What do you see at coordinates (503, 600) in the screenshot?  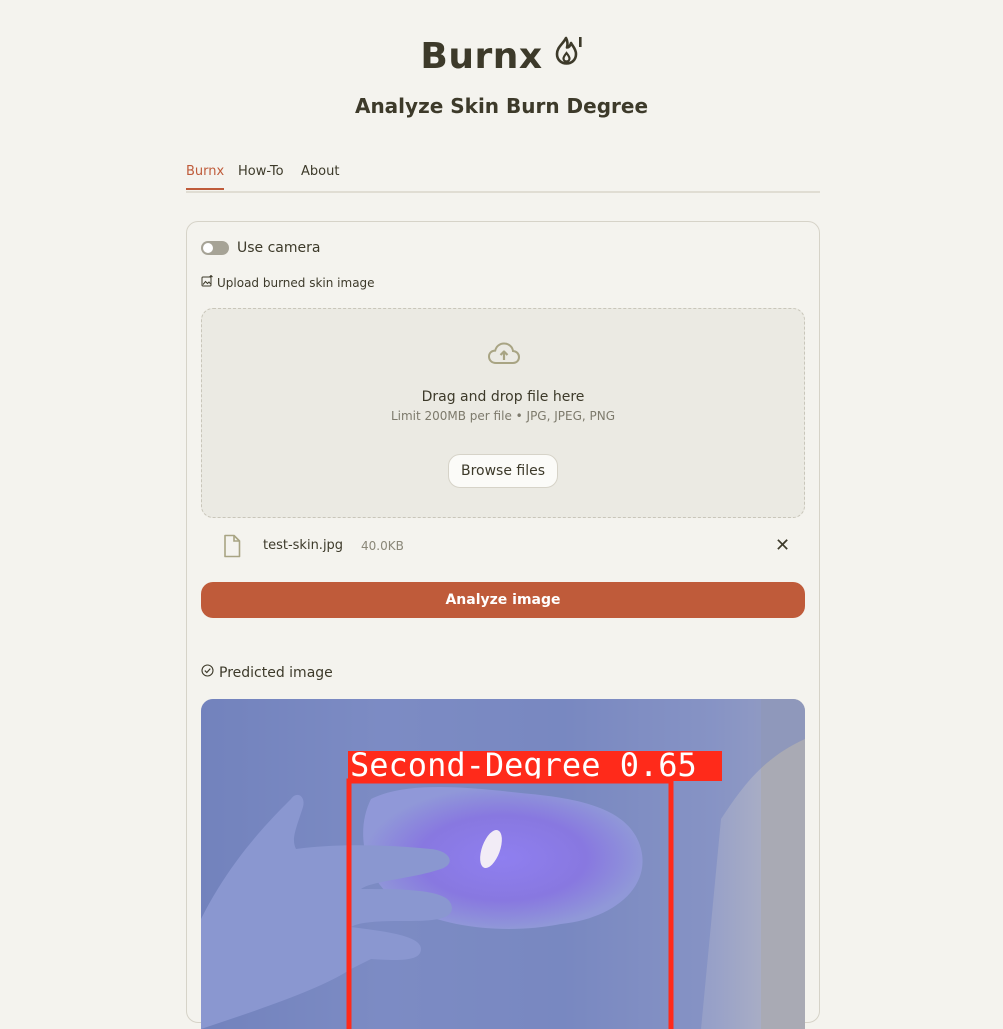 I see `analyze-image-button: Analyze image` at bounding box center [503, 600].